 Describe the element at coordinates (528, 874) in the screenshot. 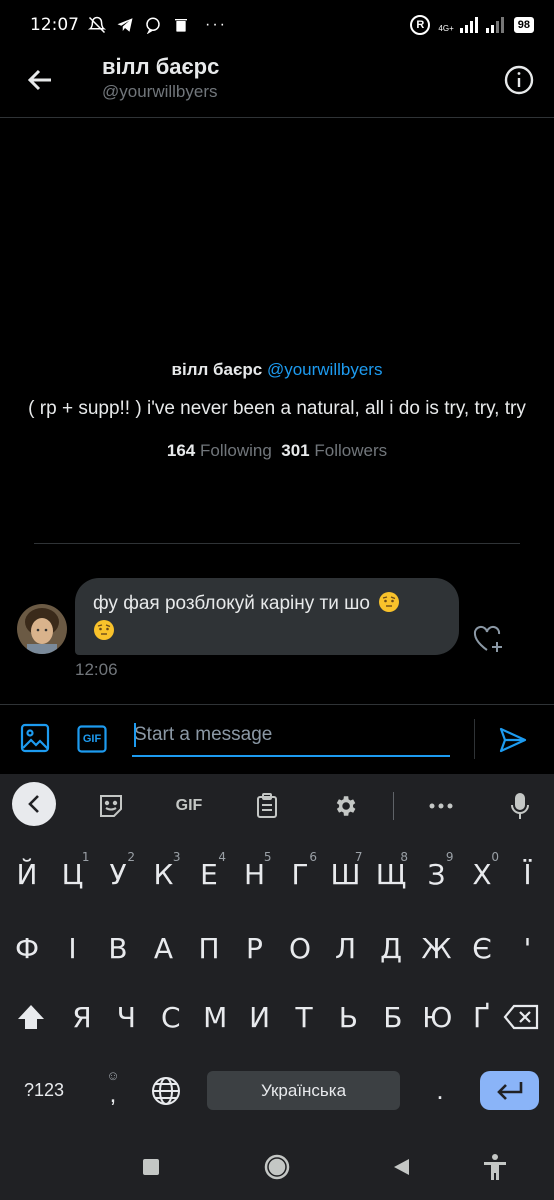

I see `key: Ї` at that location.